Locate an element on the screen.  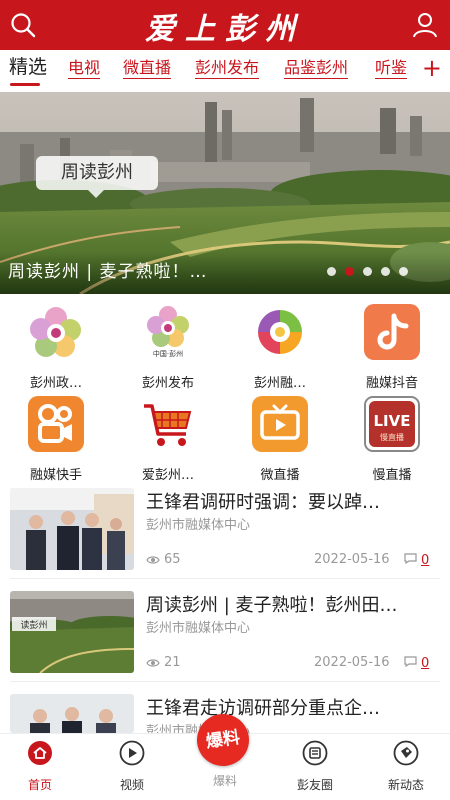
user-icon is located at coordinates (425, 25).